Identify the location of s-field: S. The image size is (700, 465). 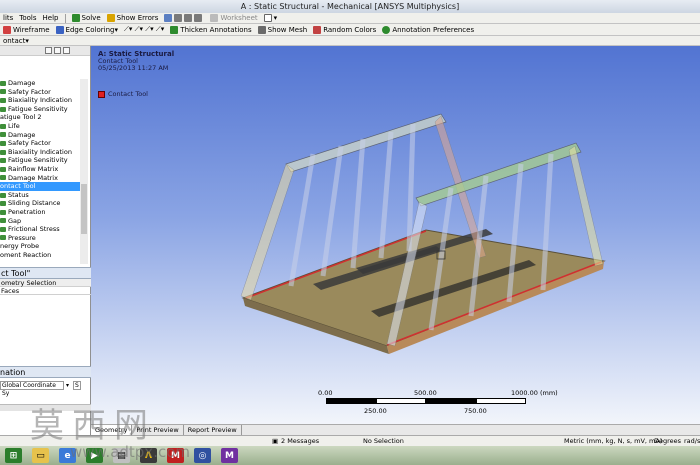
(77, 385).